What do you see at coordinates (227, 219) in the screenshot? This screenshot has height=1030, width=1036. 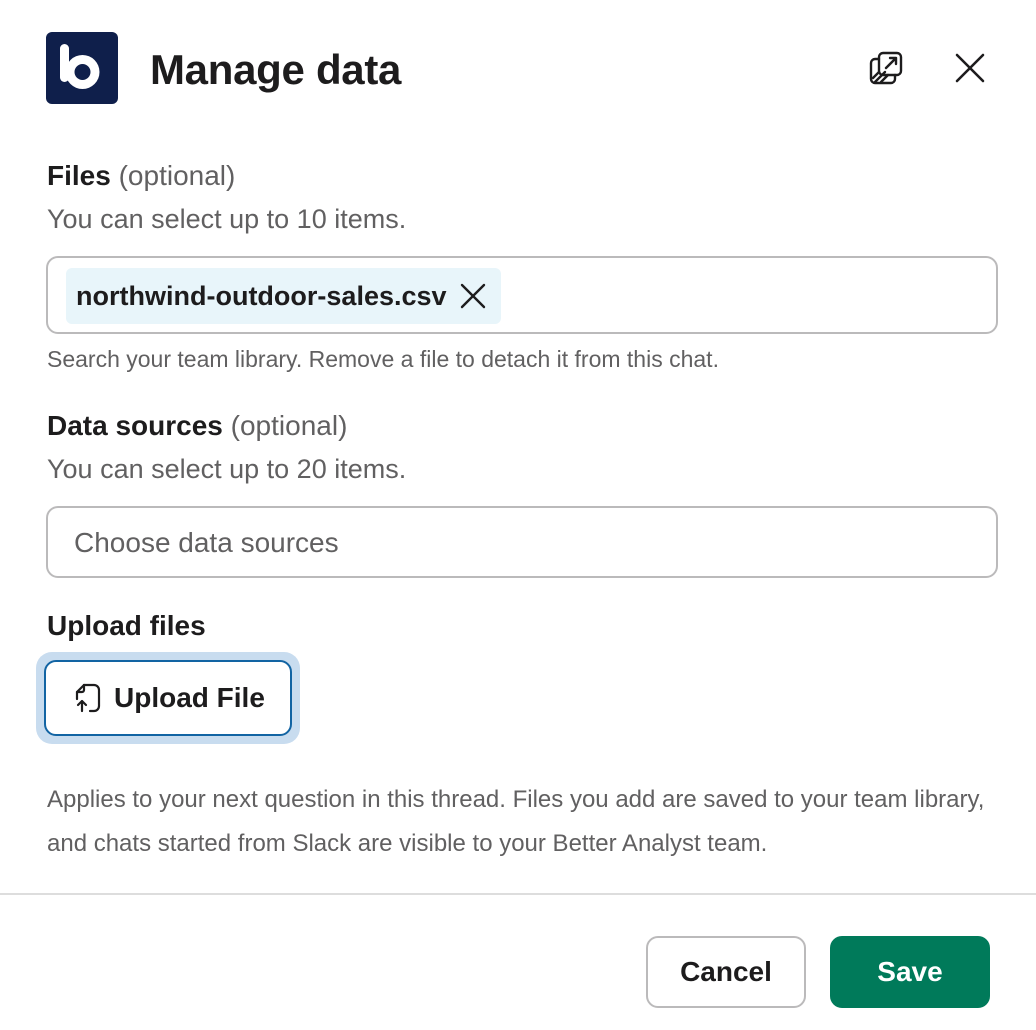 I see `files-hint: You can select up to 10 items.` at bounding box center [227, 219].